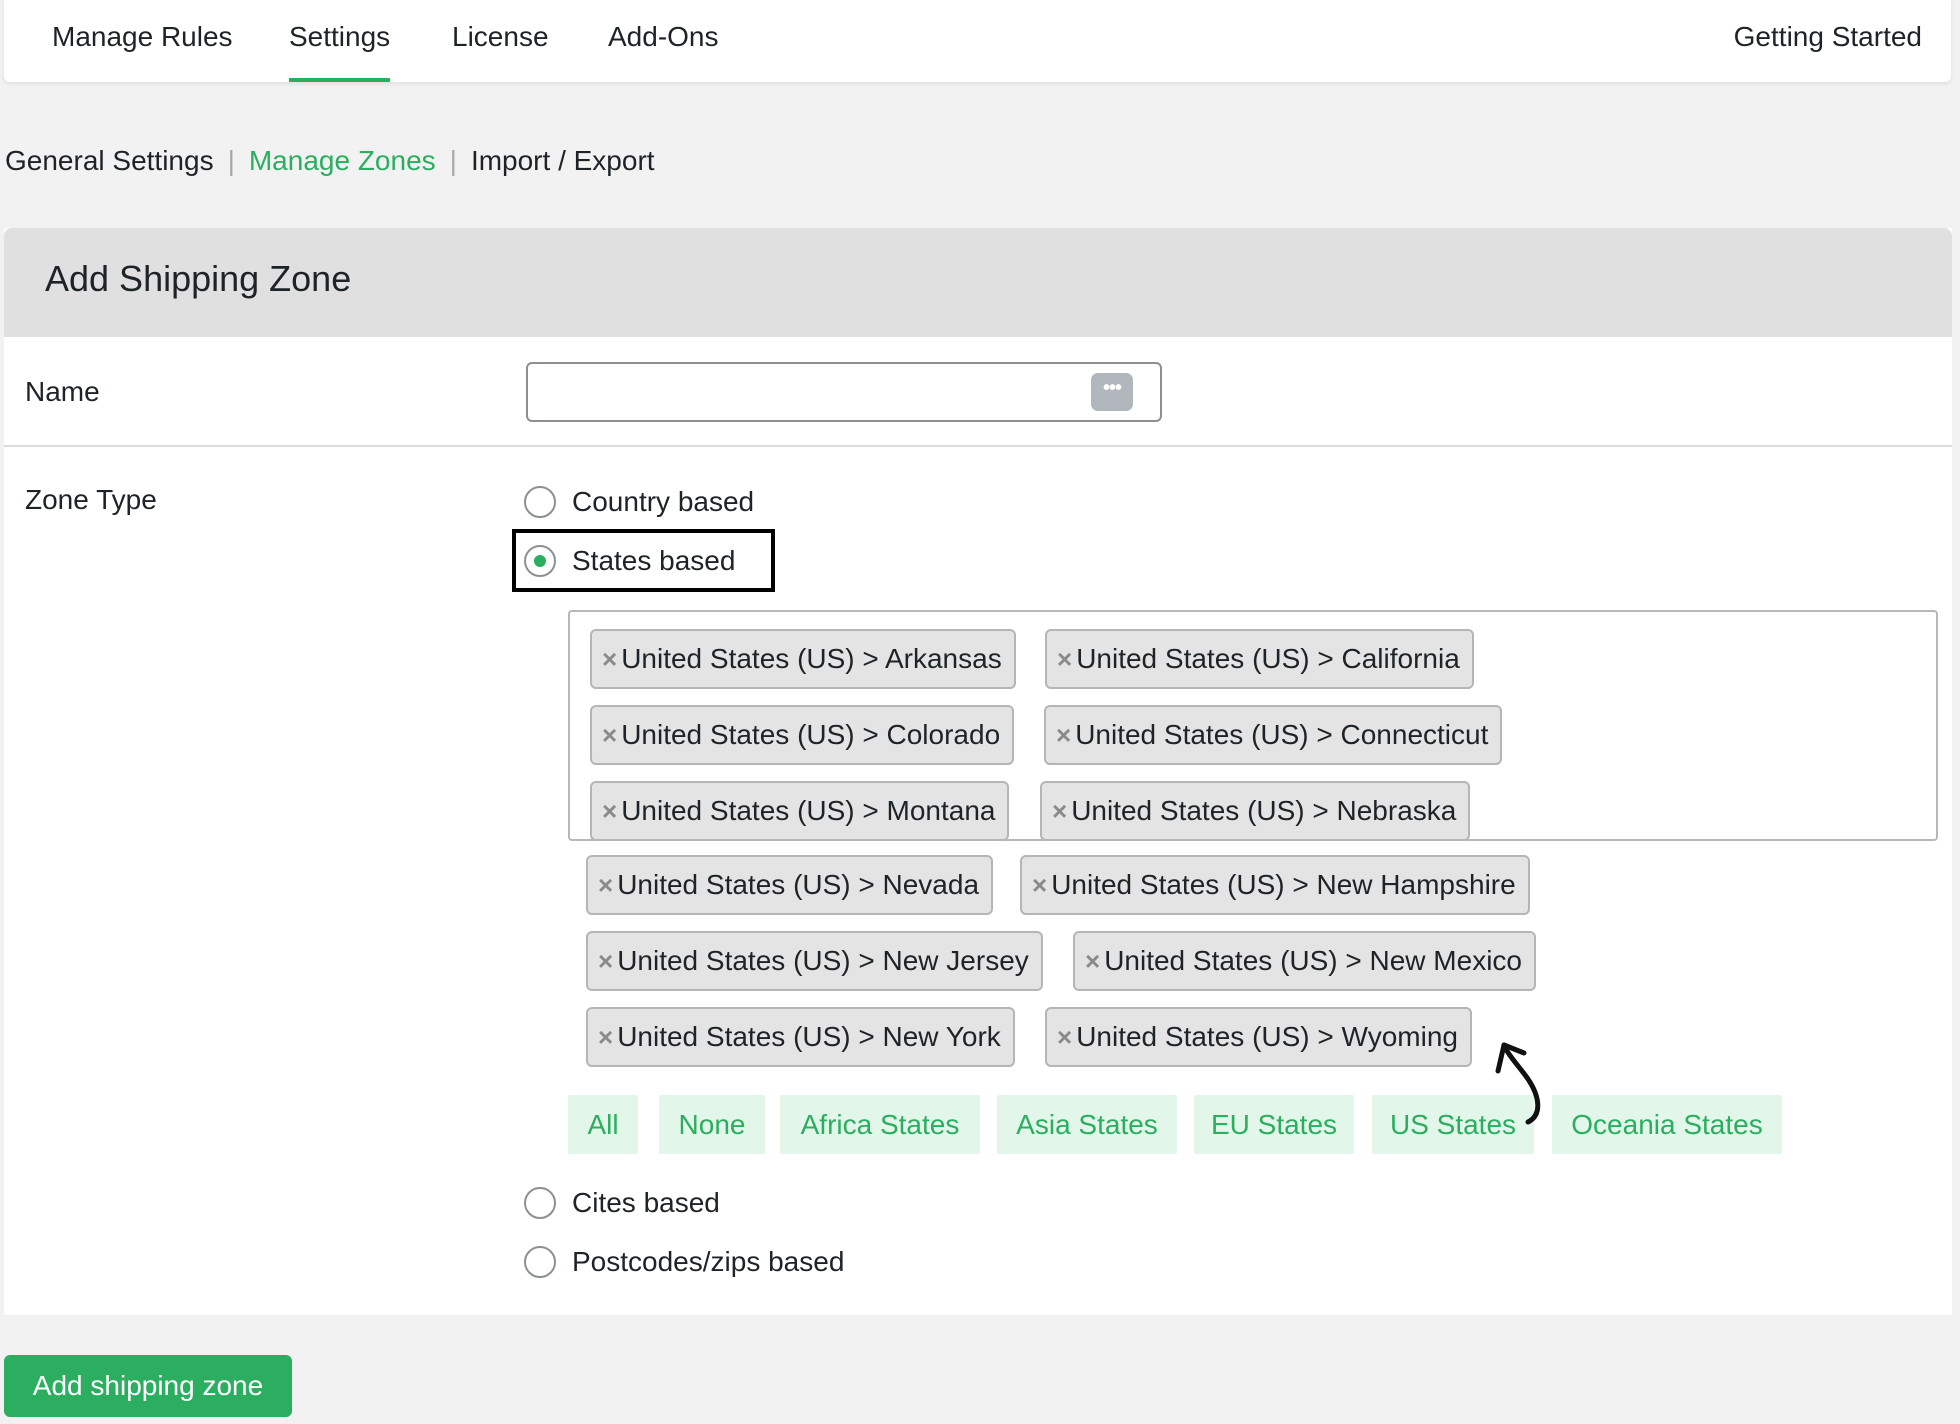  What do you see at coordinates (800, 811) in the screenshot?
I see `state-tag: × United States (US) > Montana` at bounding box center [800, 811].